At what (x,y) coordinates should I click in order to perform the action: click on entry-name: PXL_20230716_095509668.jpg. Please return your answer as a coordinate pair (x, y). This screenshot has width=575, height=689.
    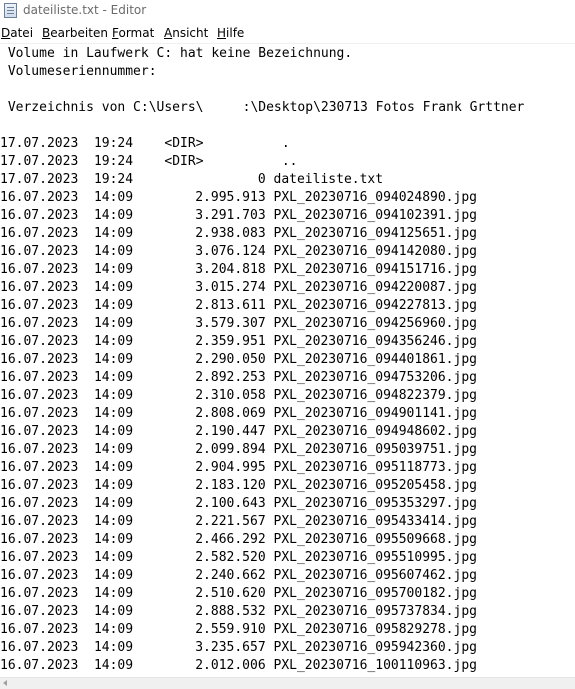
    Looking at the image, I should click on (375, 539).